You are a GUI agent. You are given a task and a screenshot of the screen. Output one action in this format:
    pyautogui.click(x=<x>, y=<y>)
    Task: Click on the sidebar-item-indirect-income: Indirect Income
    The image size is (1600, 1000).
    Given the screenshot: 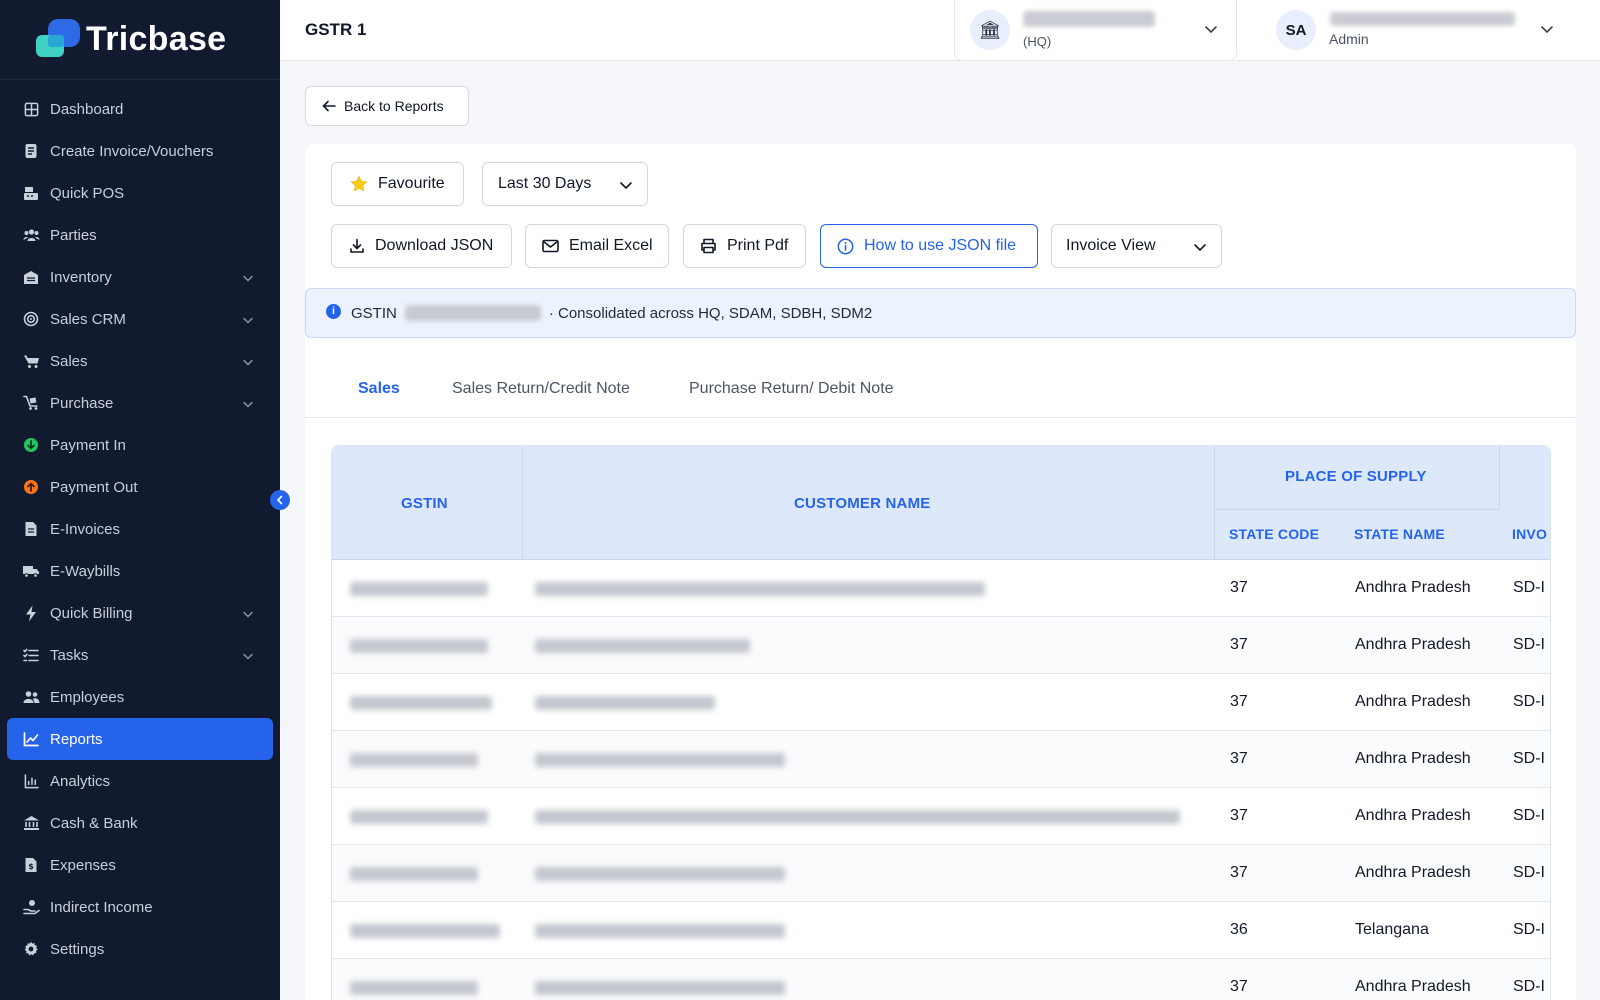 What is the action you would take?
    pyautogui.click(x=140, y=907)
    